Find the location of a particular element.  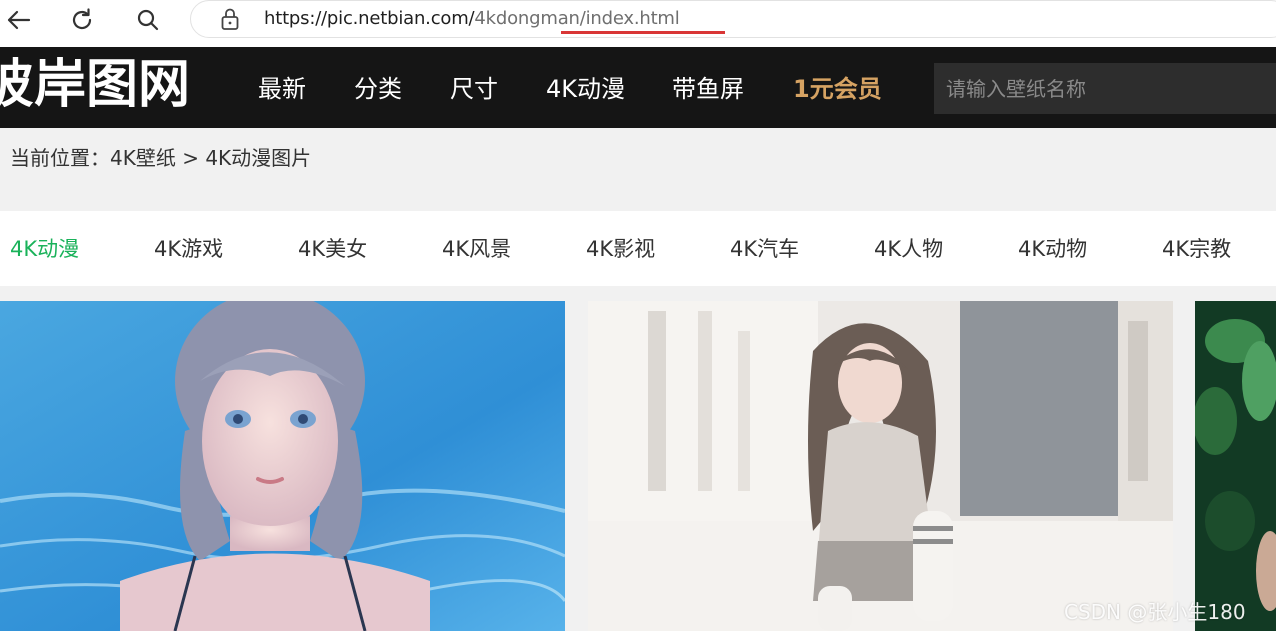

category-4k-film: 4K影视 is located at coordinates (620, 249).